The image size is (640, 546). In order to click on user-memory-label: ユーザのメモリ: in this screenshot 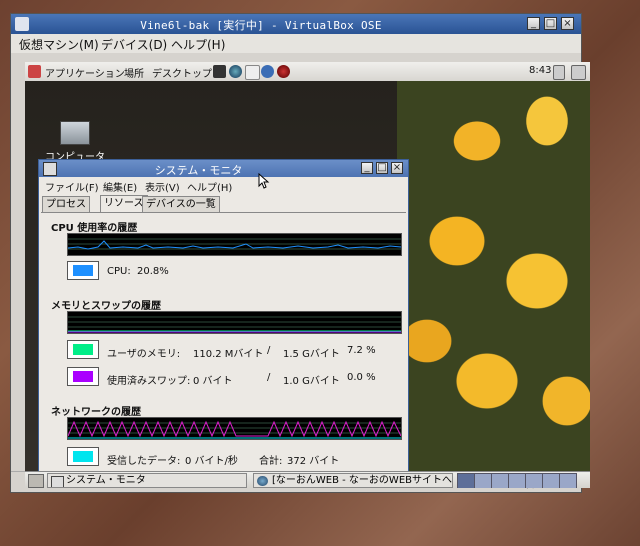, I will do `click(144, 354)`.